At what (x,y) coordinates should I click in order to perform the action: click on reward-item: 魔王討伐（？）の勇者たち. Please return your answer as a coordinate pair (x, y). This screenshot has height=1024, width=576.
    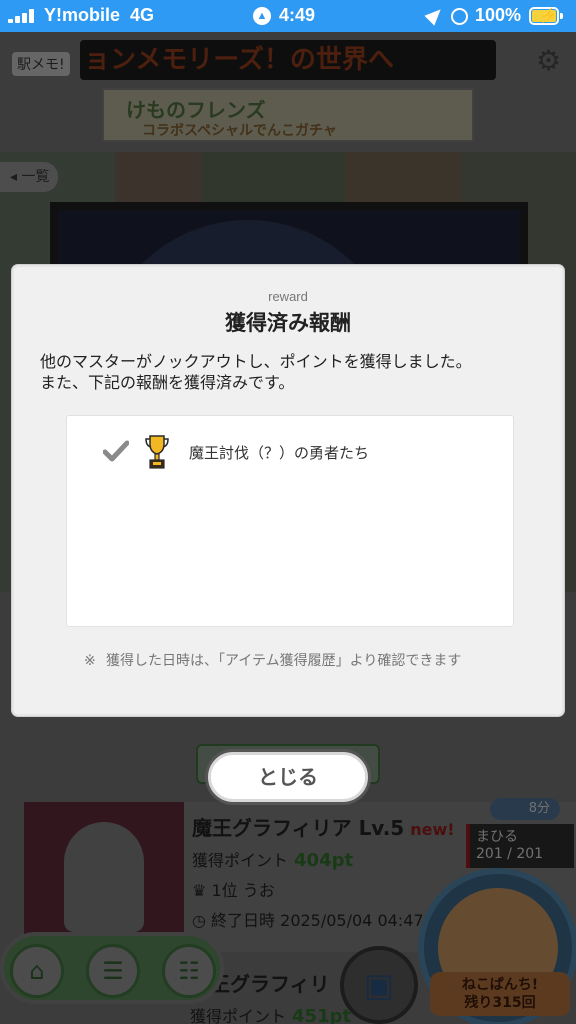
    Looking at the image, I should click on (303, 452).